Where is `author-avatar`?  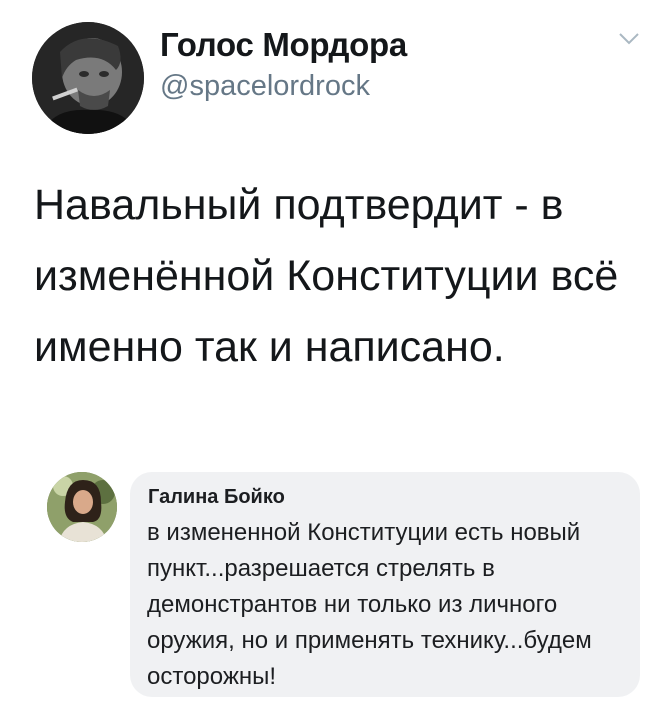 author-avatar is located at coordinates (88, 78).